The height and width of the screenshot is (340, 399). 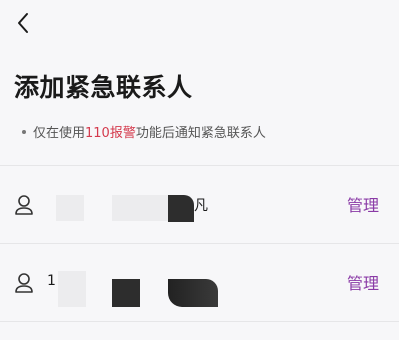 I want to click on bullet-icon, so click(x=24, y=131).